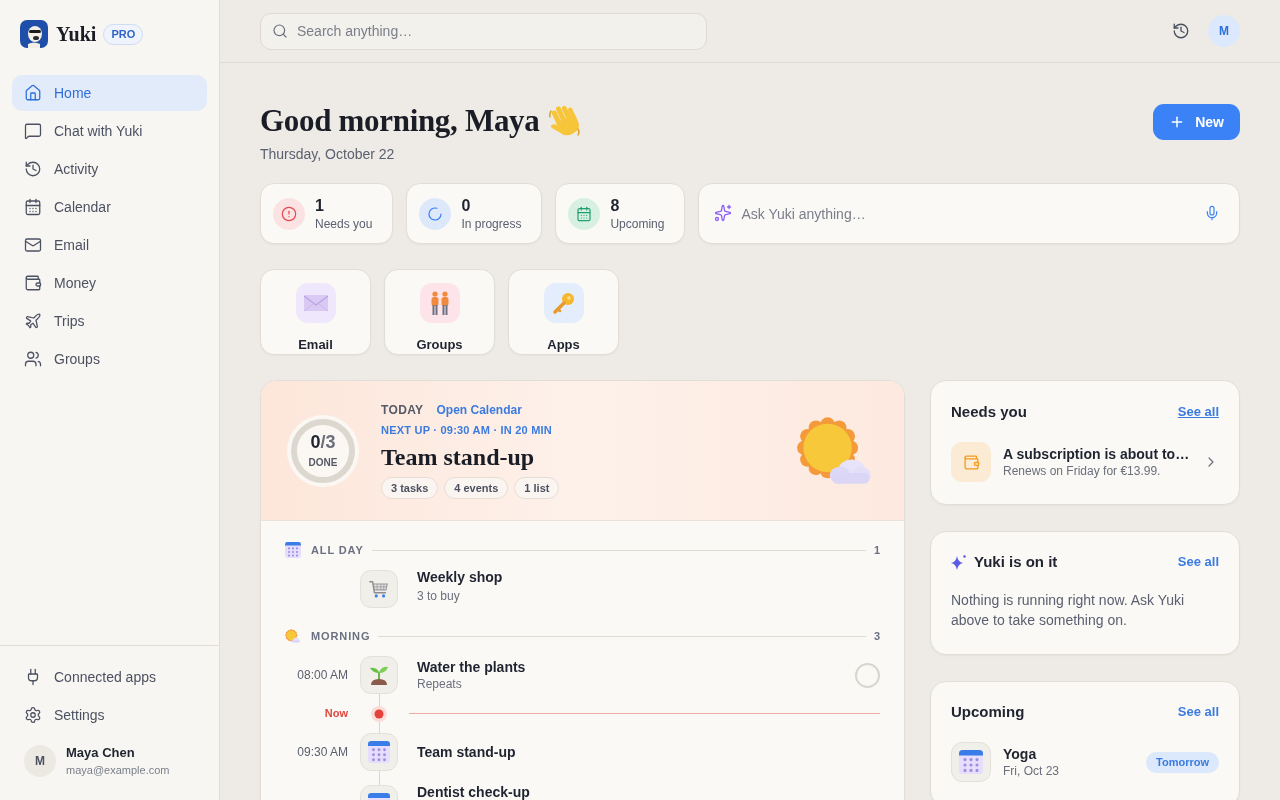  What do you see at coordinates (1082, 471) in the screenshot?
I see `item-subtitle: Renews on Friday for €13.99.` at bounding box center [1082, 471].